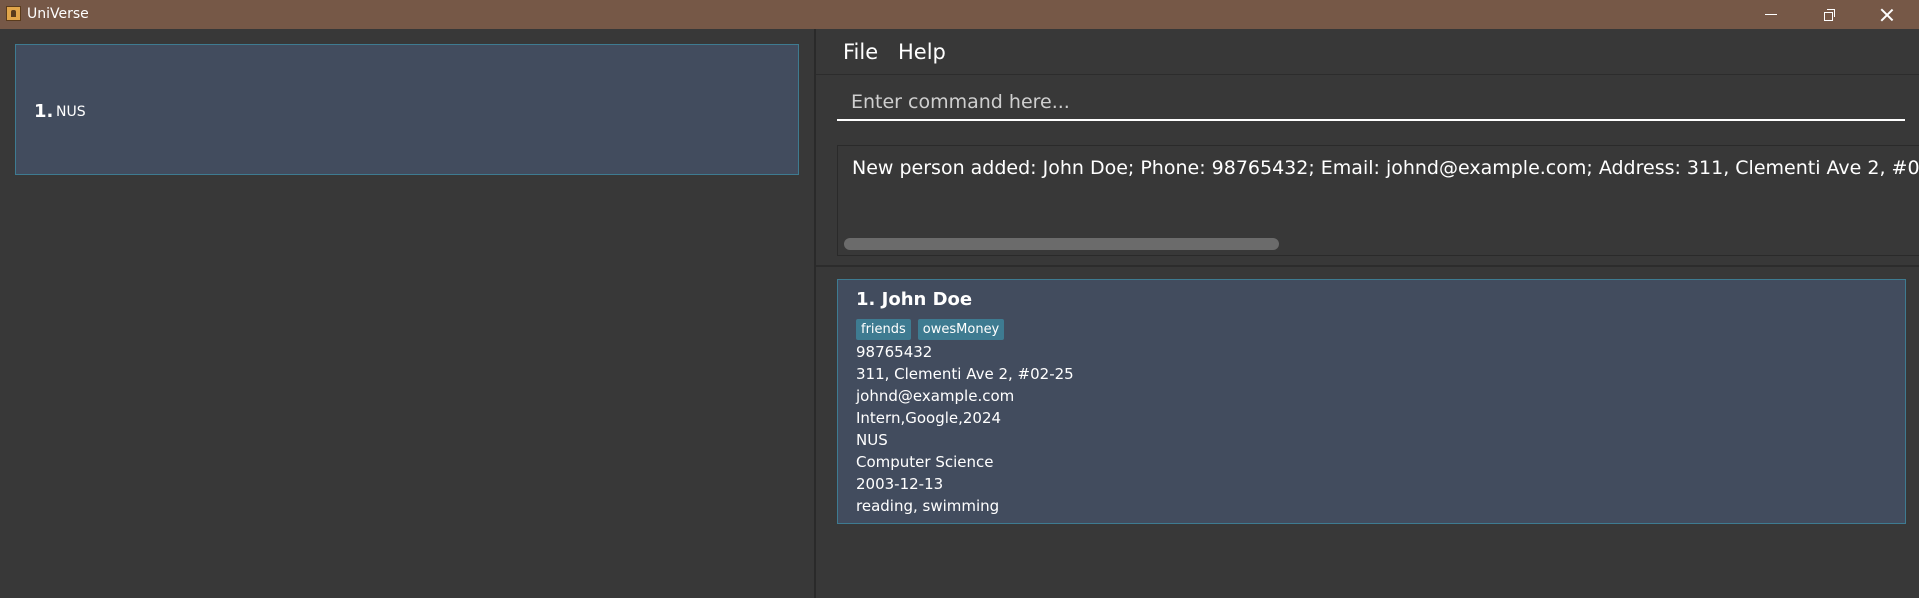 The width and height of the screenshot is (1919, 598). What do you see at coordinates (961, 329) in the screenshot?
I see `tag-badge: owesMoney` at bounding box center [961, 329].